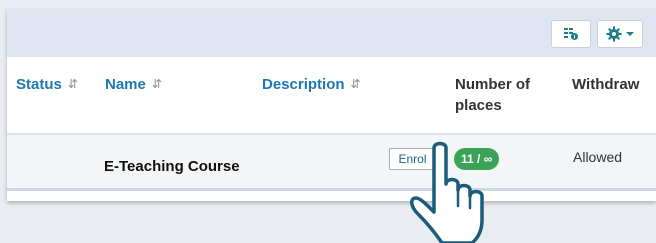 The height and width of the screenshot is (243, 656). Describe the element at coordinates (606, 84) in the screenshot. I see `column-header-withdraw: Withdraw` at that location.